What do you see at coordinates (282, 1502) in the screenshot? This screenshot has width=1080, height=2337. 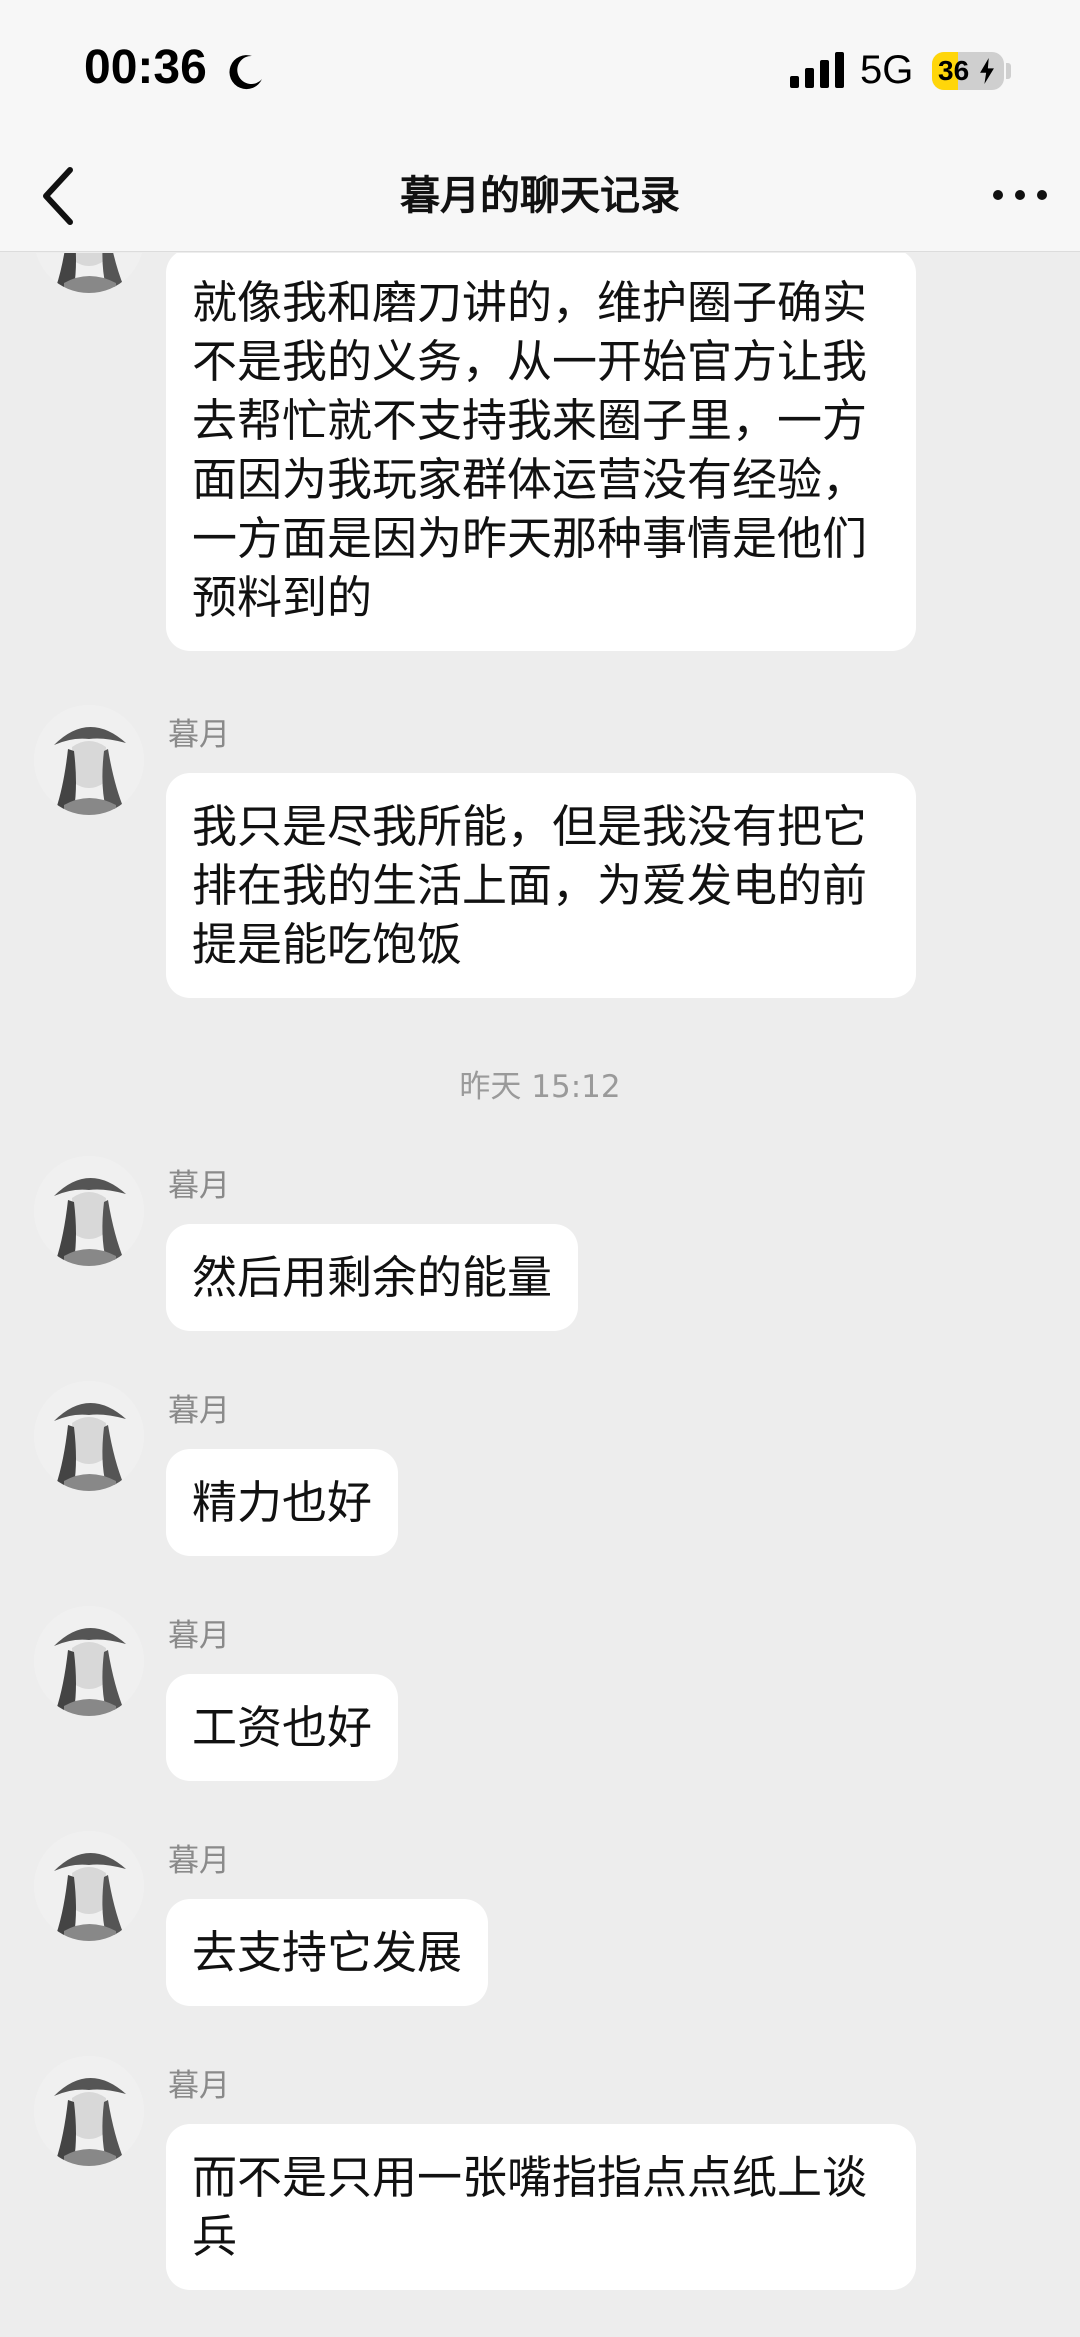 I see `message-bubble: 精力也好` at bounding box center [282, 1502].